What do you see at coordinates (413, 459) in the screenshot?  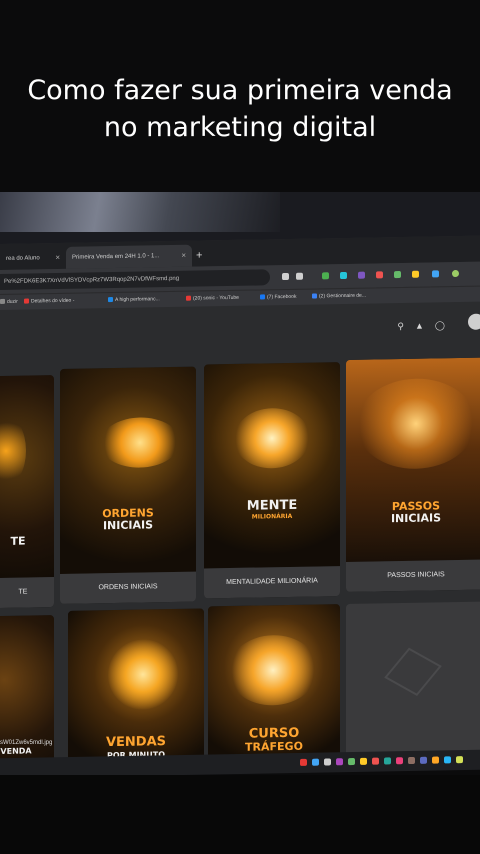 I see `course-cover: PASSOS INICIAIS` at bounding box center [413, 459].